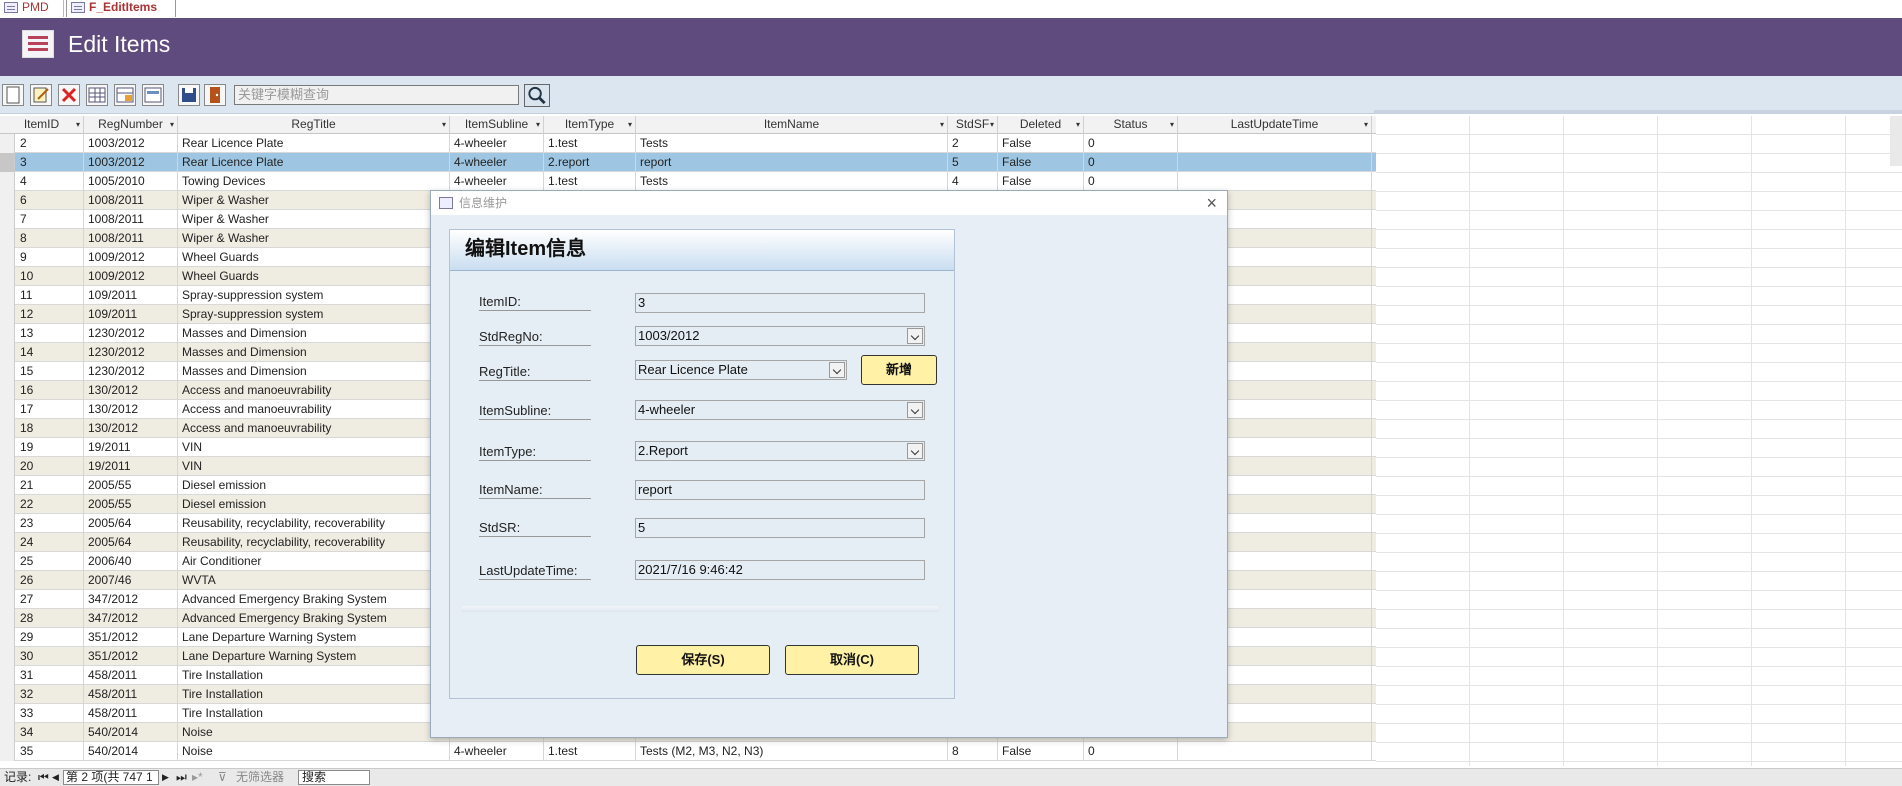 Image resolution: width=1902 pixels, height=786 pixels. I want to click on itemname-field: report, so click(780, 490).